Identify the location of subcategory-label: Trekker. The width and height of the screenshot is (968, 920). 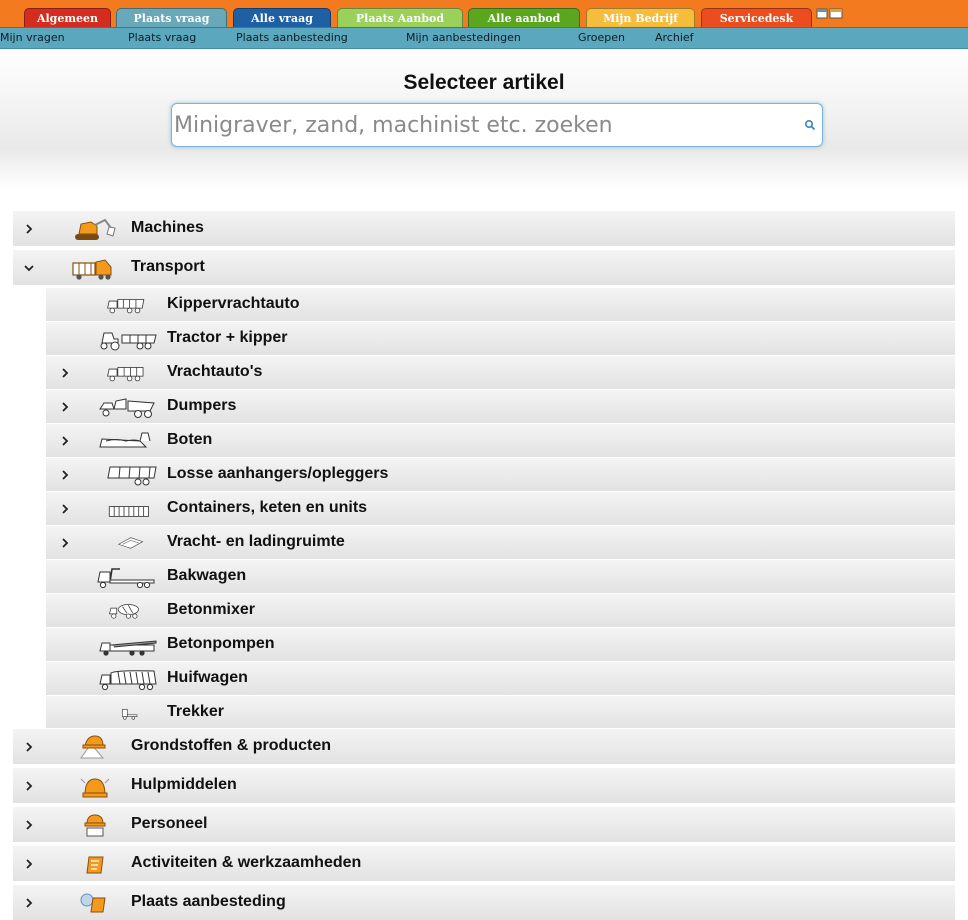
(195, 711).